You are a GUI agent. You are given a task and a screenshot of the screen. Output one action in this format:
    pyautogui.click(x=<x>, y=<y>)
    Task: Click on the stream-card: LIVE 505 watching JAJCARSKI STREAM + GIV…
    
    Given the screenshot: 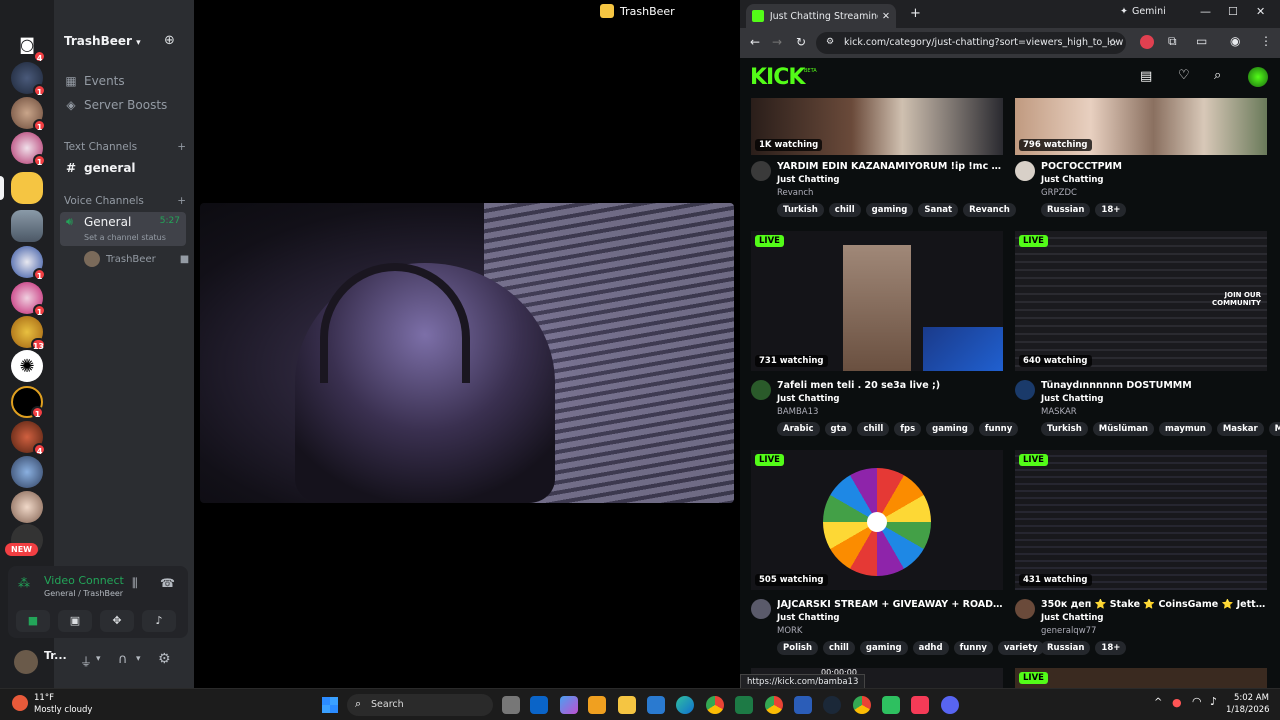 What is the action you would take?
    pyautogui.click(x=897, y=555)
    